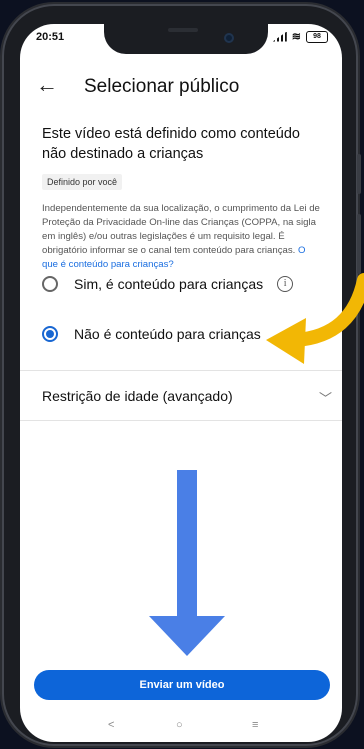 The width and height of the screenshot is (364, 749). I want to click on page-title: Selecionar público, so click(162, 86).